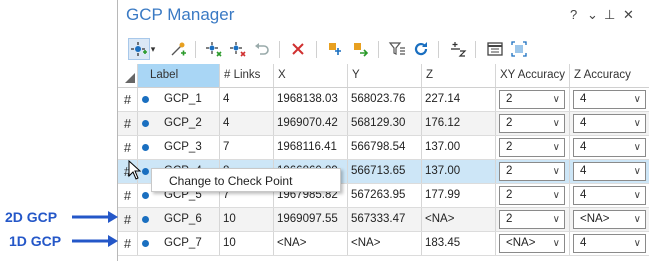 The height and width of the screenshot is (261, 649). I want to click on table-row: # GCP_6 10 1969097.55 567333.47 <NA> 2 ∨ <NA> ∨, so click(383, 220).